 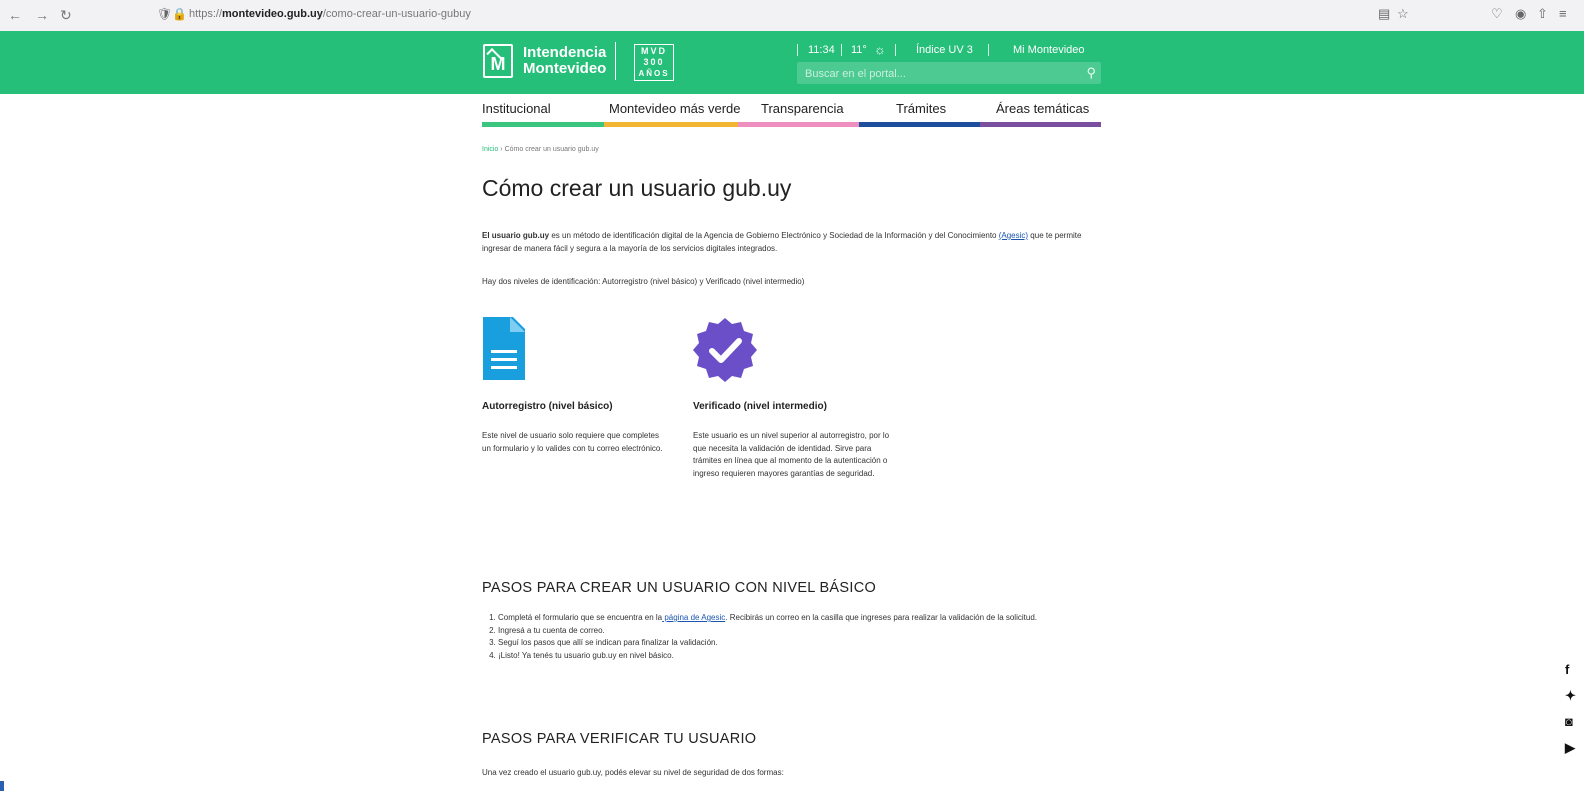 I want to click on agesic-link: (Agesic), so click(x=1013, y=235).